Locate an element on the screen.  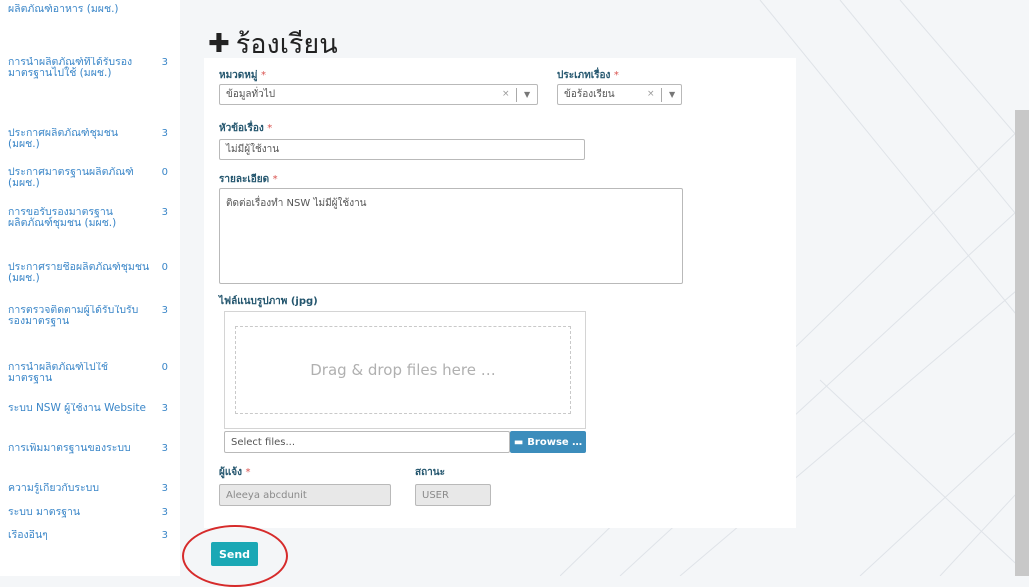
sidebar-item: การตรวจติดตามผู้ได้รับใบรับรองมาตรฐาน 3 is located at coordinates (90, 316).